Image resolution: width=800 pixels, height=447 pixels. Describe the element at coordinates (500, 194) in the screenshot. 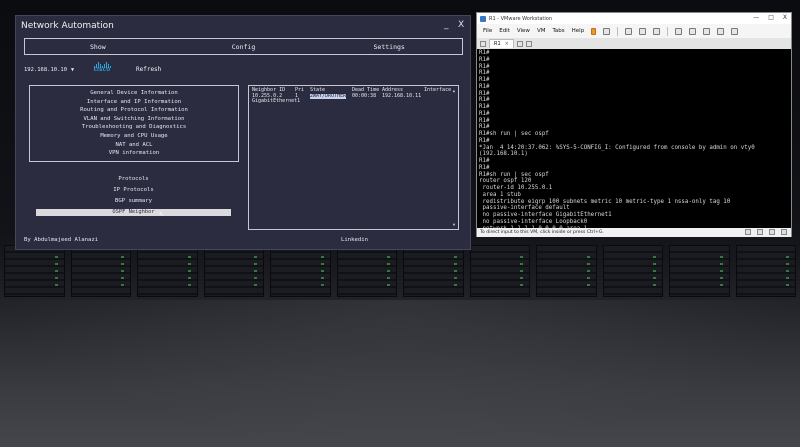

I see `console-line: area 1 stub` at that location.